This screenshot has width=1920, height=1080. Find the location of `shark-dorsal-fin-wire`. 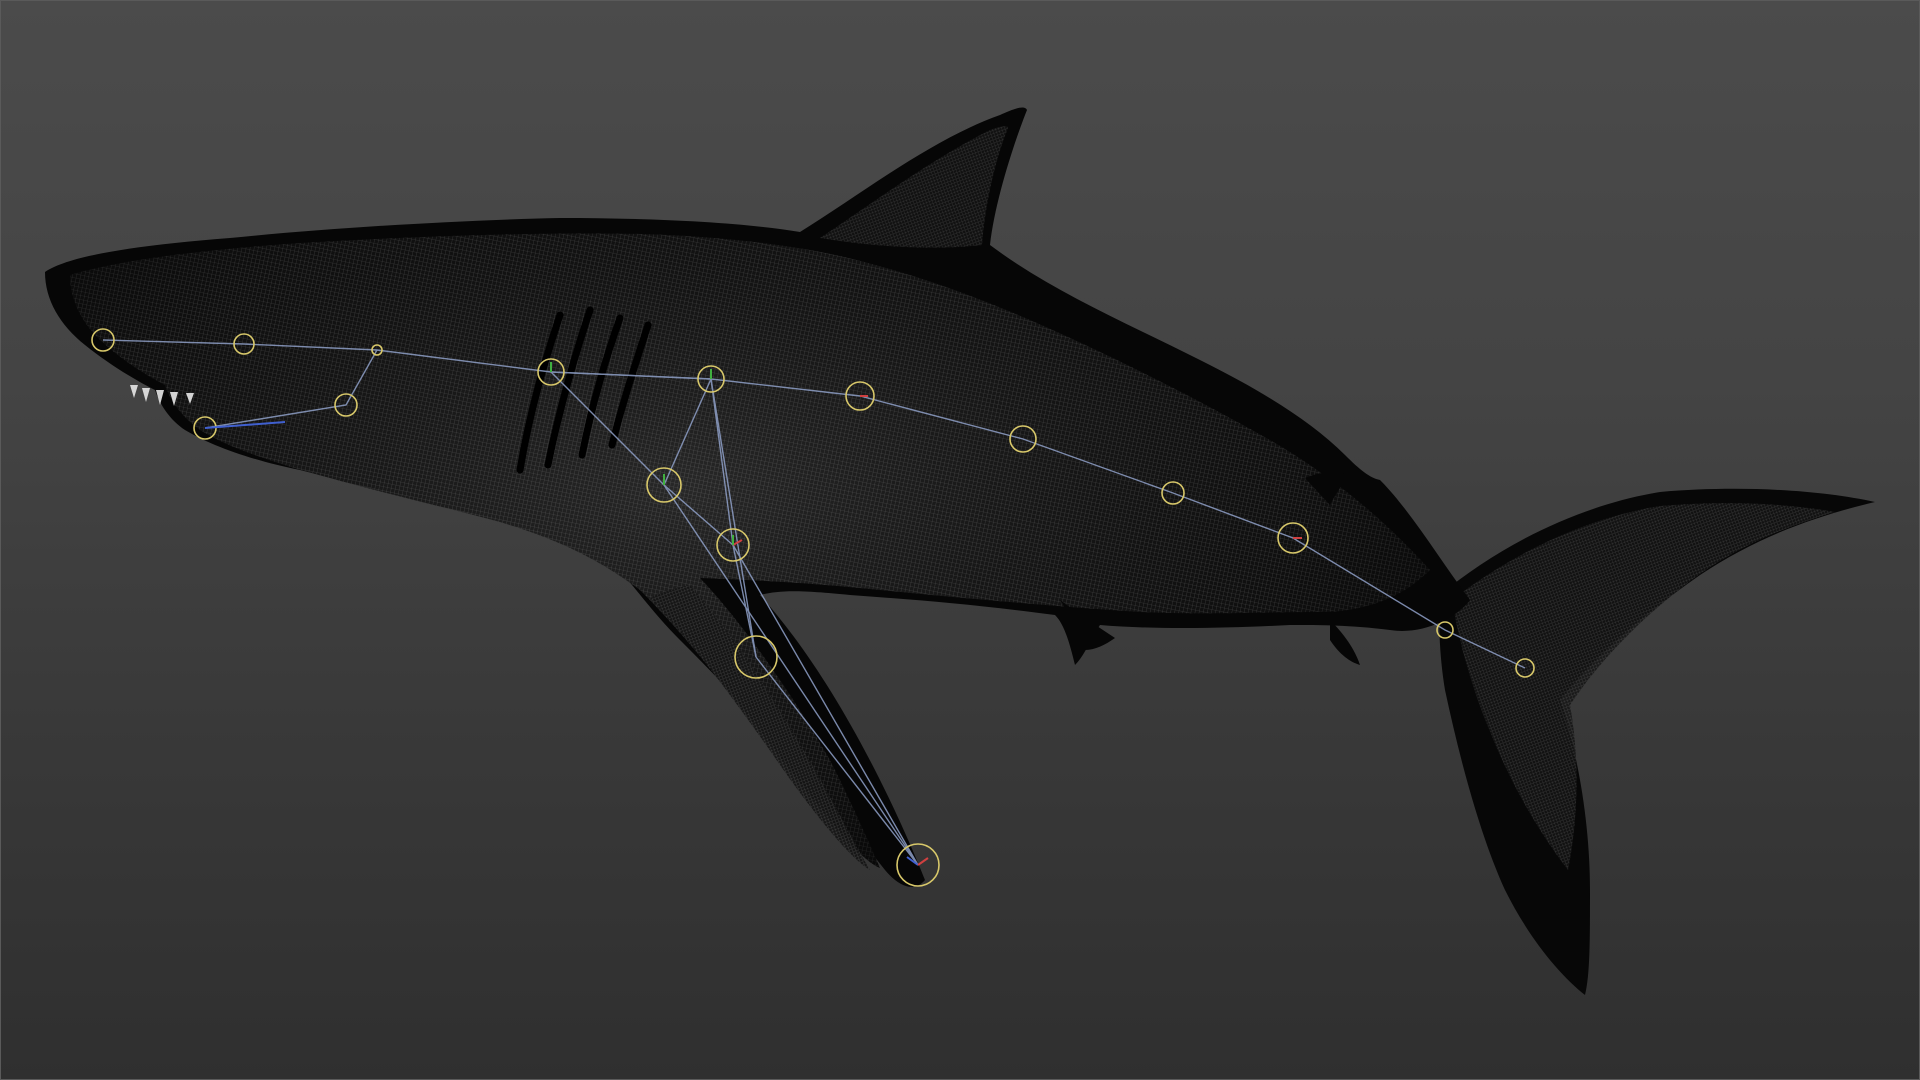

shark-dorsal-fin-wire is located at coordinates (914, 187).